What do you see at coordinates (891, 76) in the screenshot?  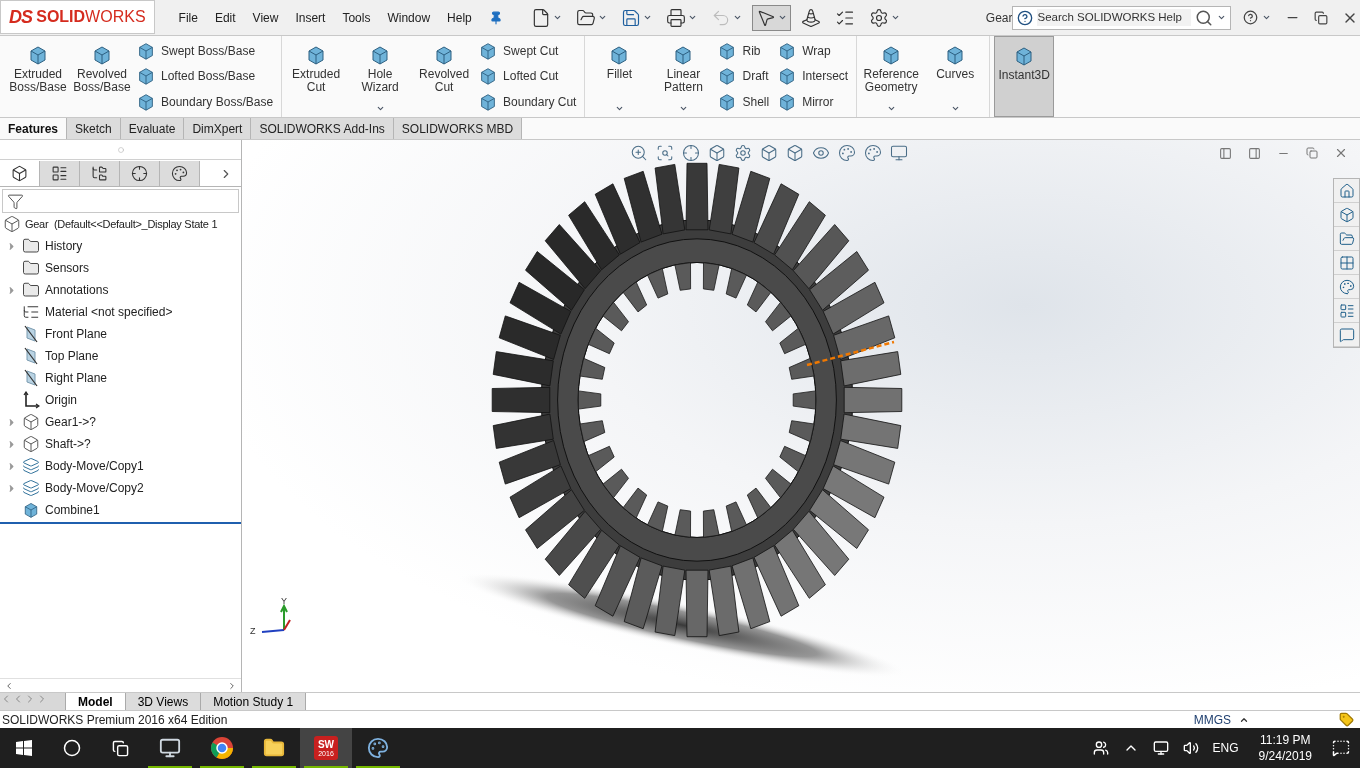 I see `ribbon-tool: Reference Geometry` at bounding box center [891, 76].